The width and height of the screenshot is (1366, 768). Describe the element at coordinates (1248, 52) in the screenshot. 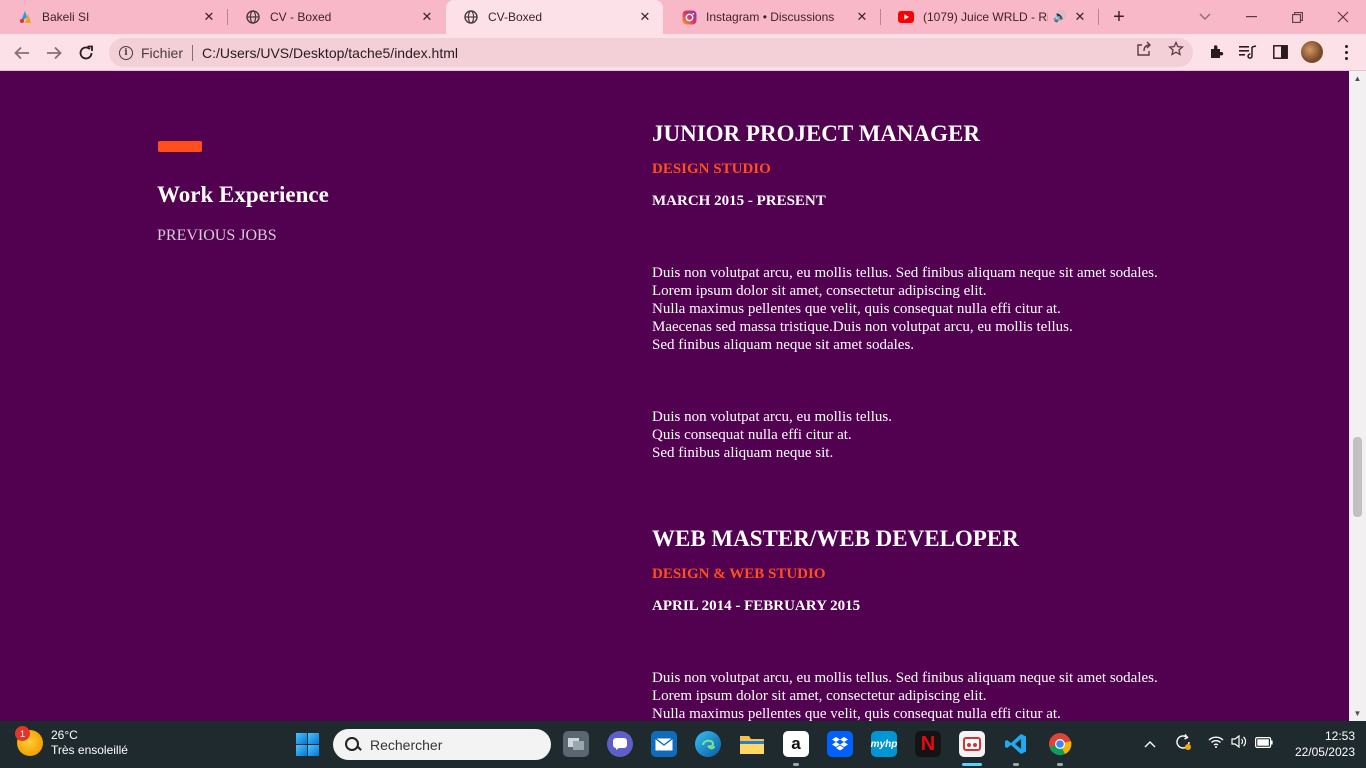

I see `media-control-icon` at that location.